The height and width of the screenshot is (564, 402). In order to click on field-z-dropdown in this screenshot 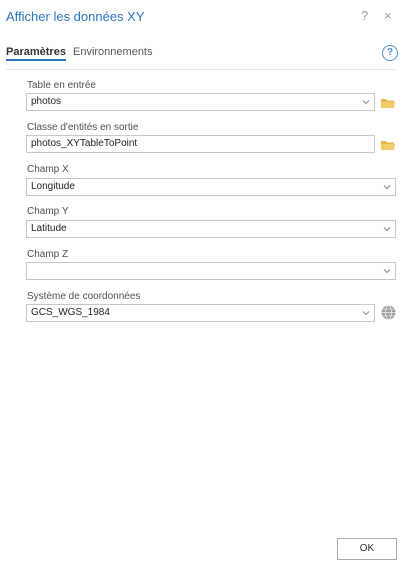, I will do `click(211, 271)`.